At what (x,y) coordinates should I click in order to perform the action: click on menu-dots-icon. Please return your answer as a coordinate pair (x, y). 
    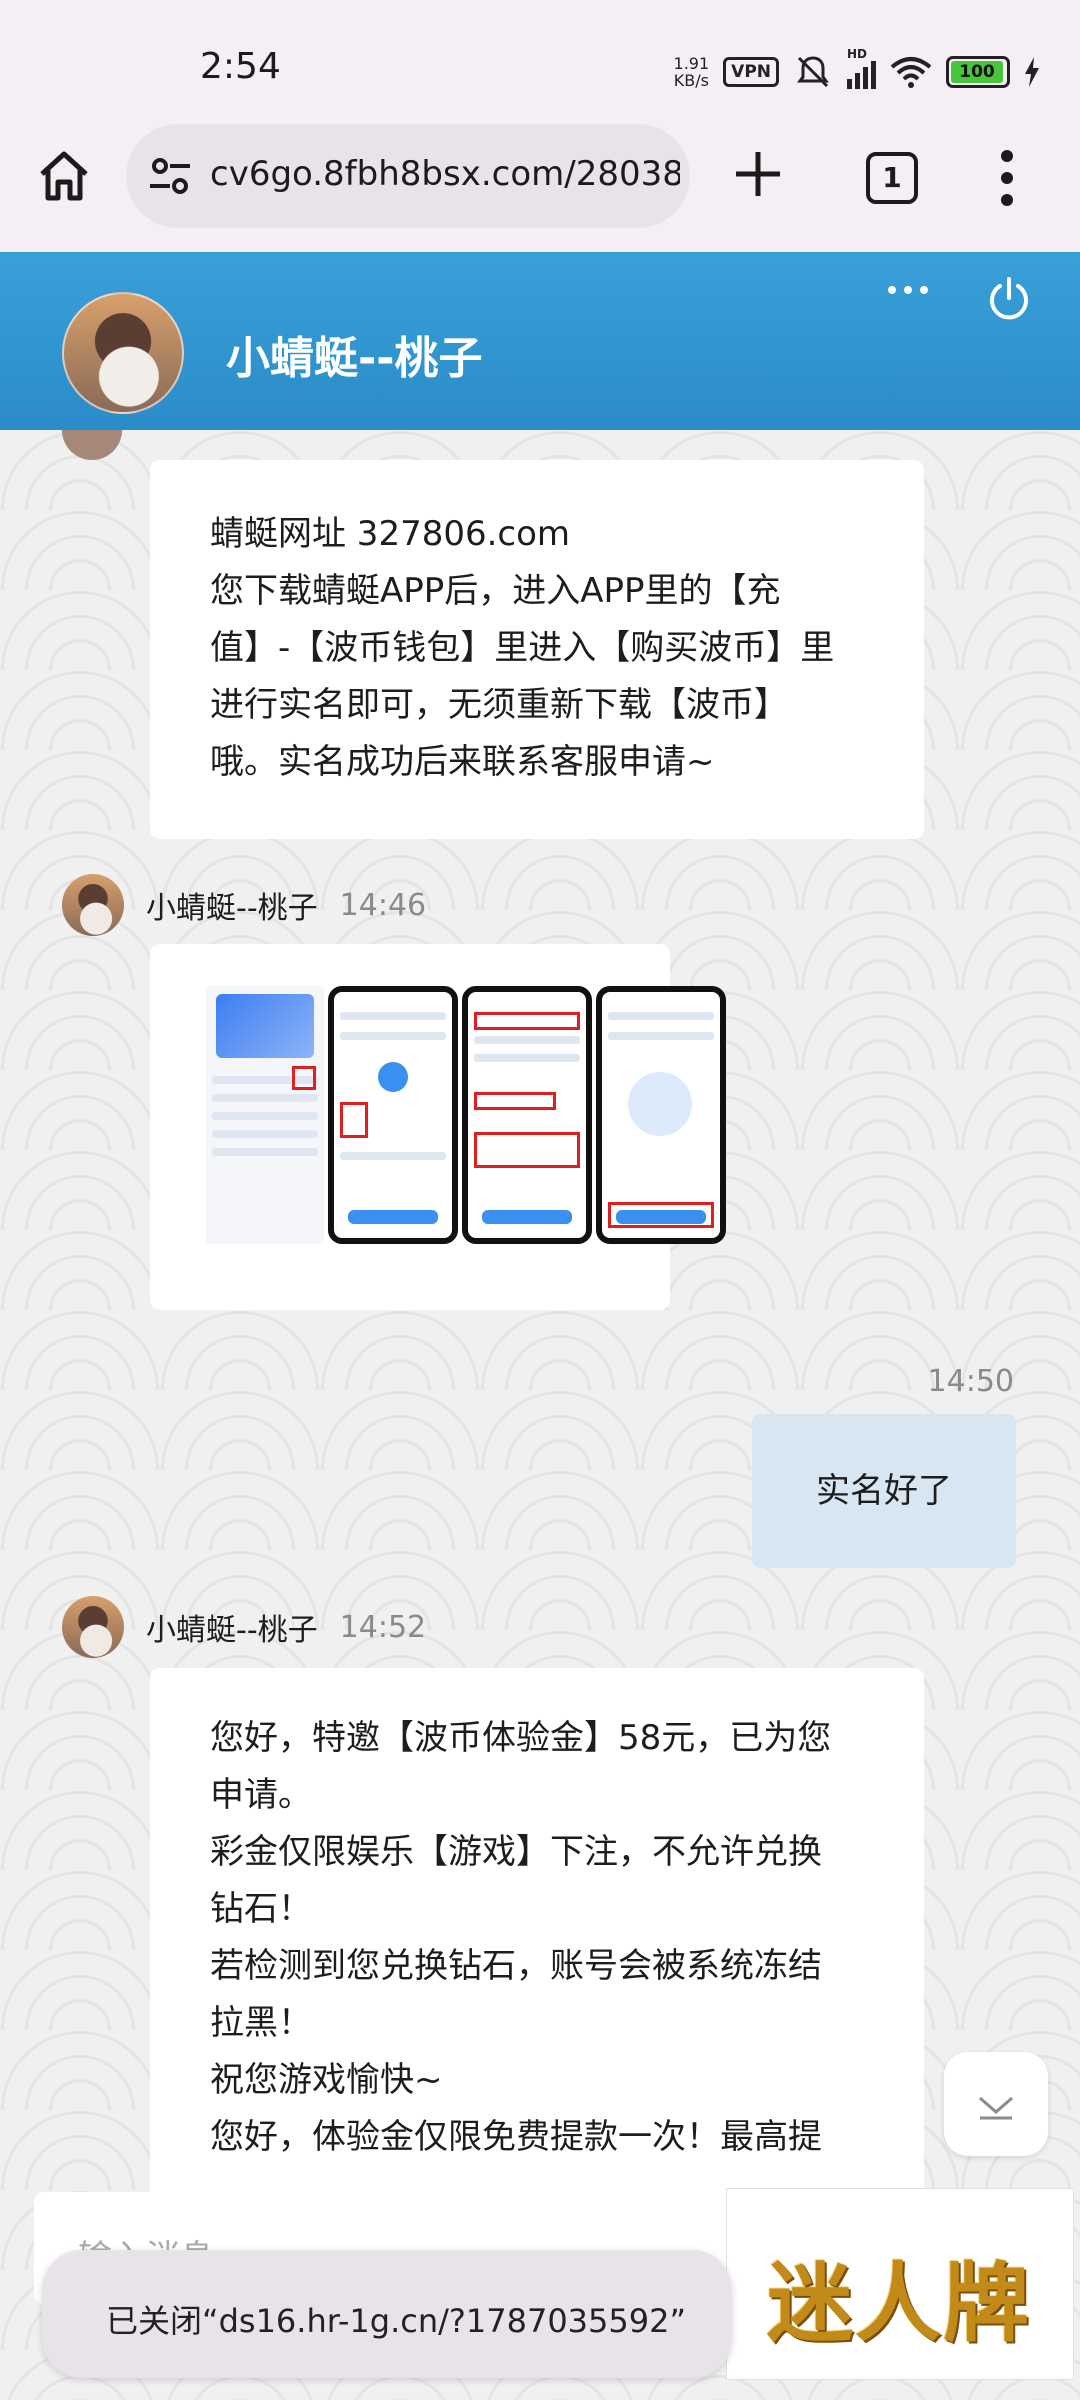
    Looking at the image, I should click on (1007, 178).